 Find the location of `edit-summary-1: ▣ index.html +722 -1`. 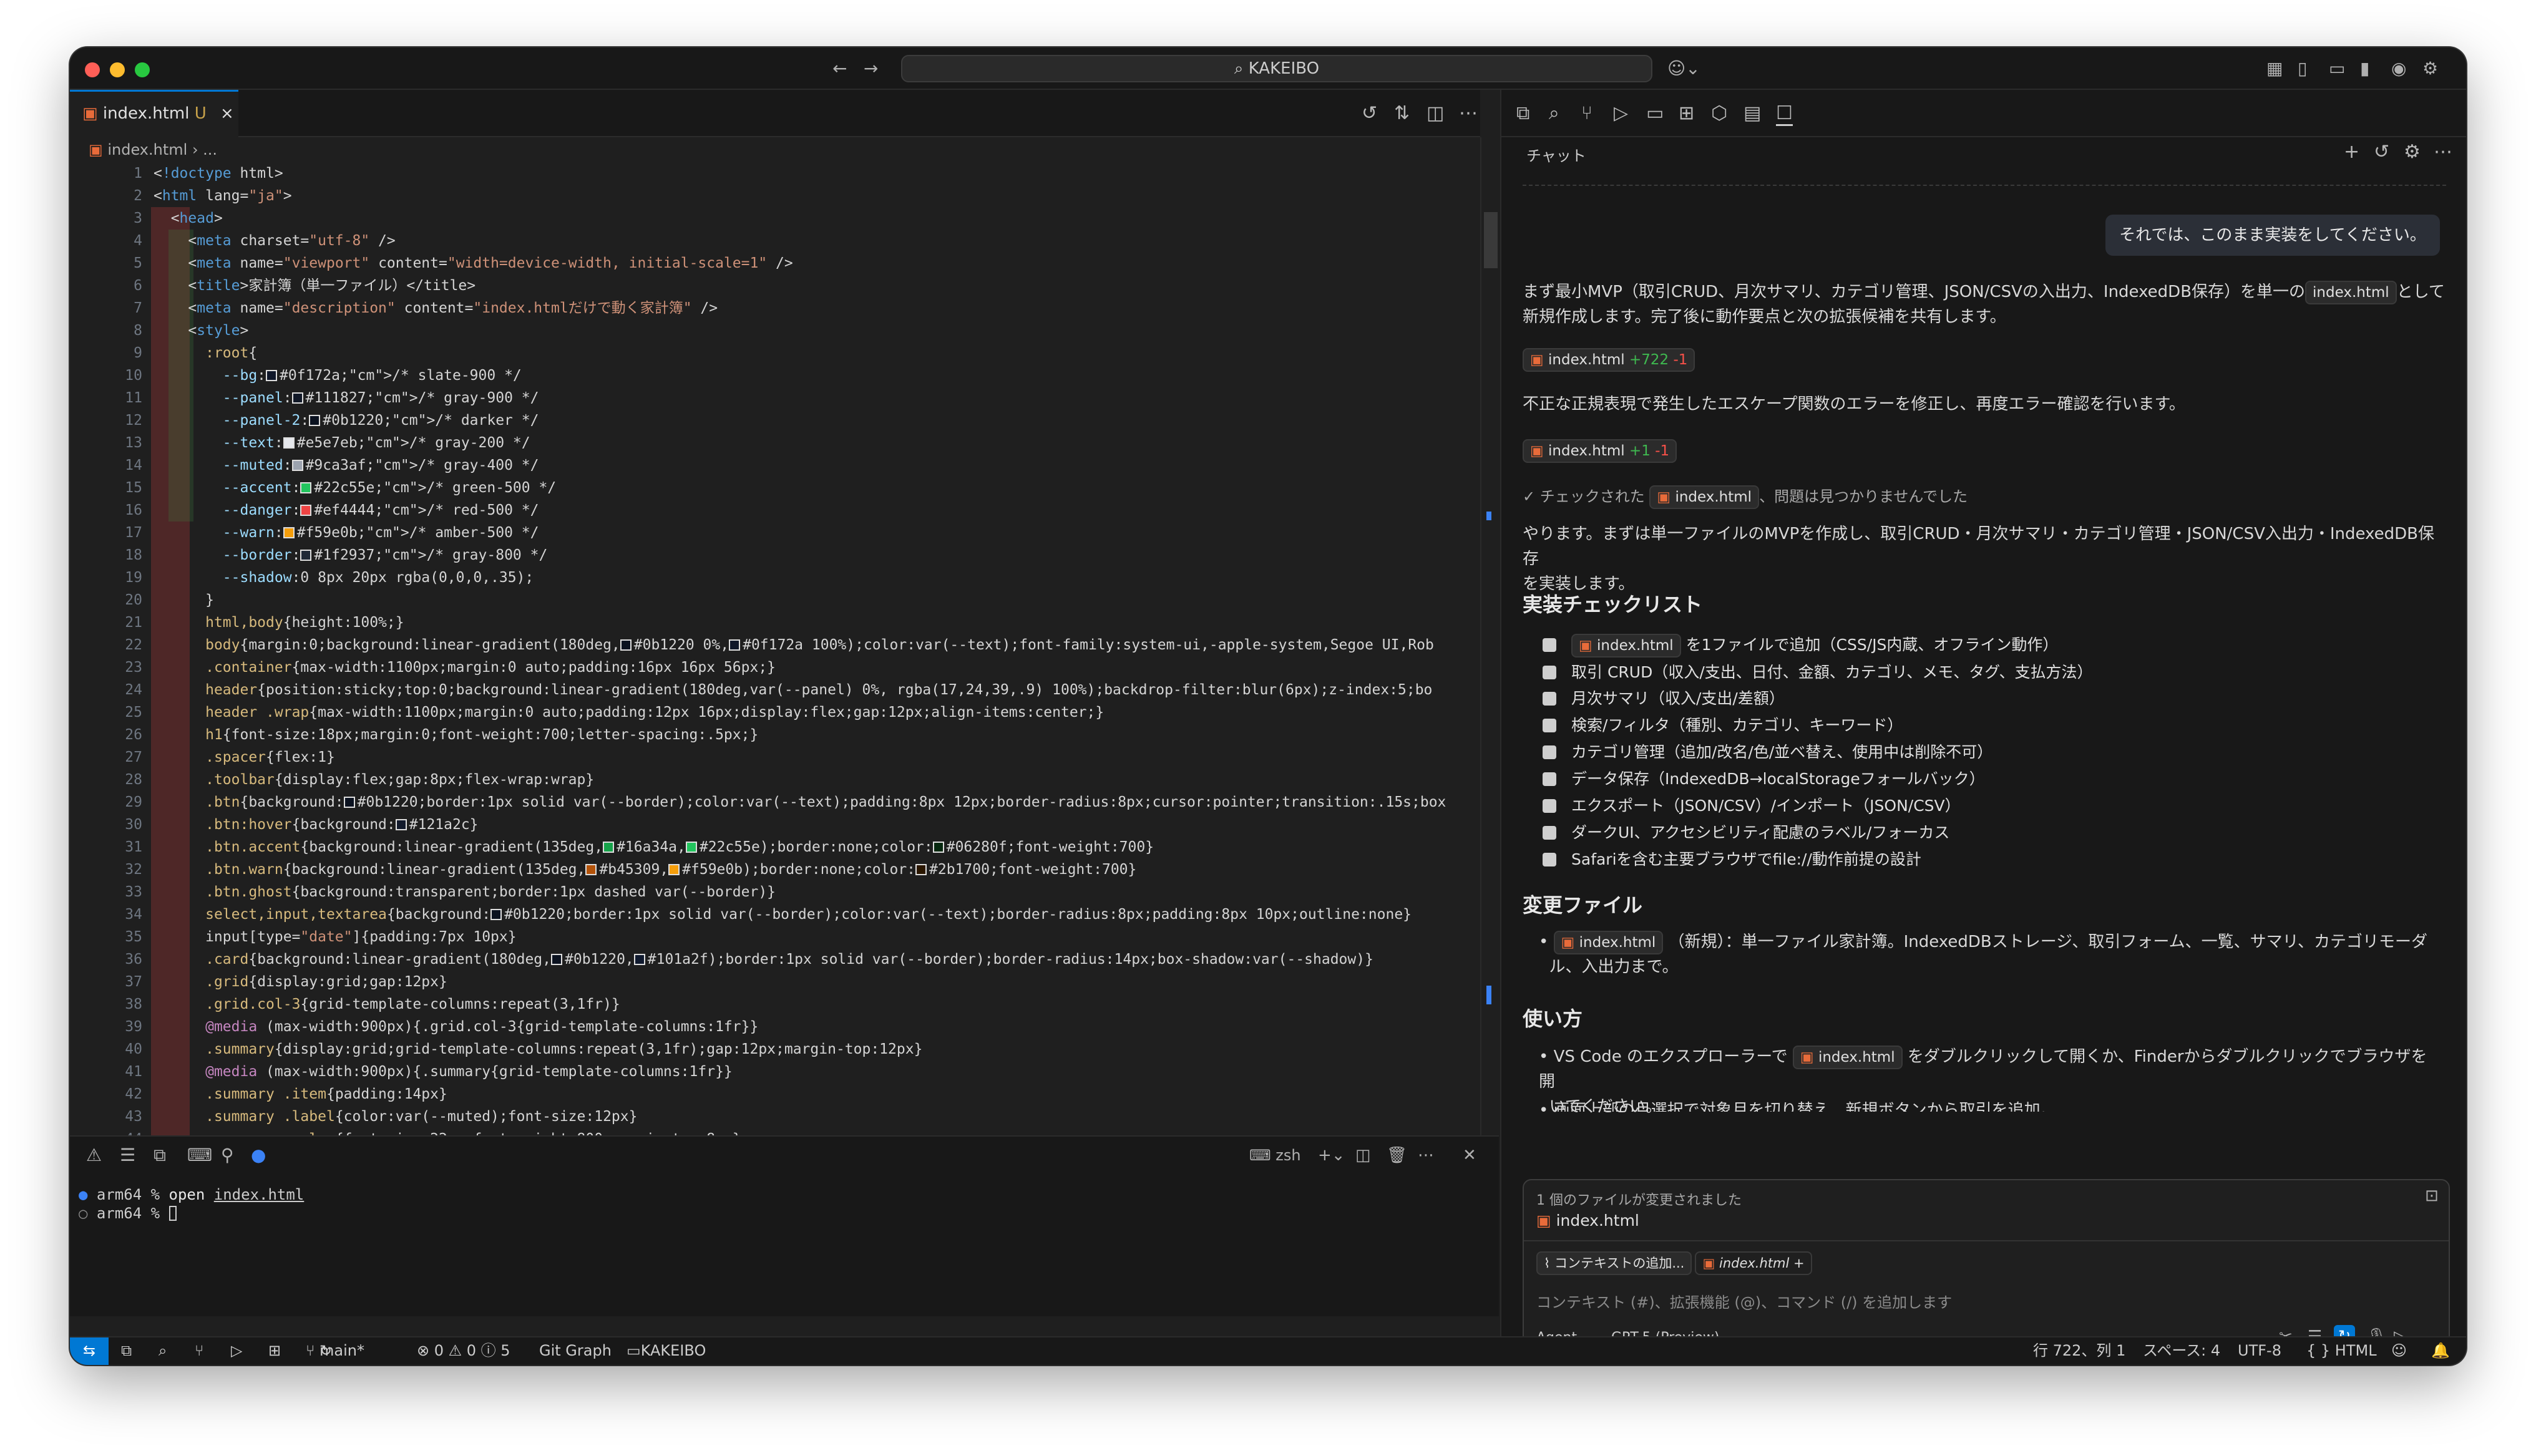

edit-summary-1: ▣ index.html +722 -1 is located at coordinates (1984, 360).